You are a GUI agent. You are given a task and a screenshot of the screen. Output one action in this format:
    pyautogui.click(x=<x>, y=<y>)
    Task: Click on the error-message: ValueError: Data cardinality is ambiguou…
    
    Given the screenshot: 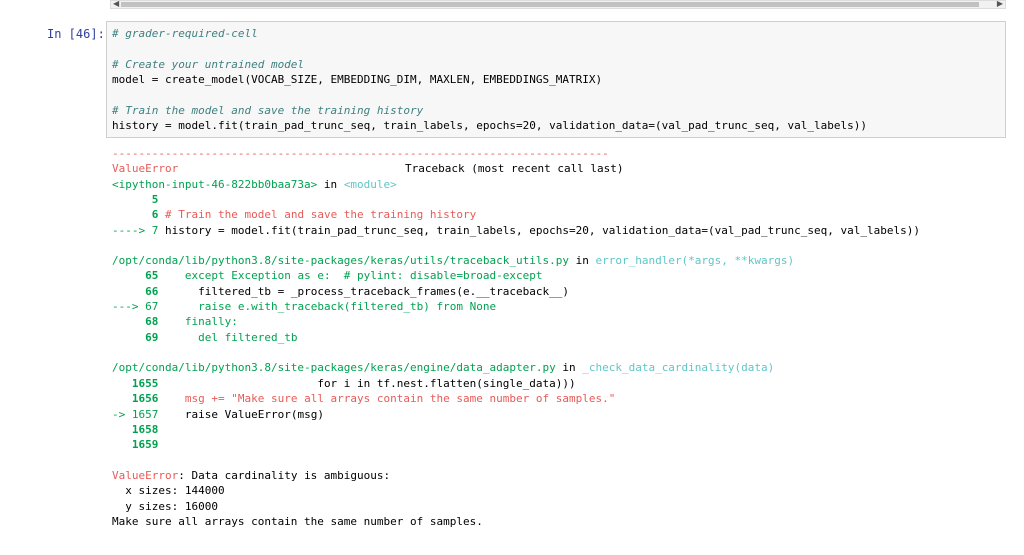 What is the action you would take?
    pyautogui.click(x=251, y=475)
    